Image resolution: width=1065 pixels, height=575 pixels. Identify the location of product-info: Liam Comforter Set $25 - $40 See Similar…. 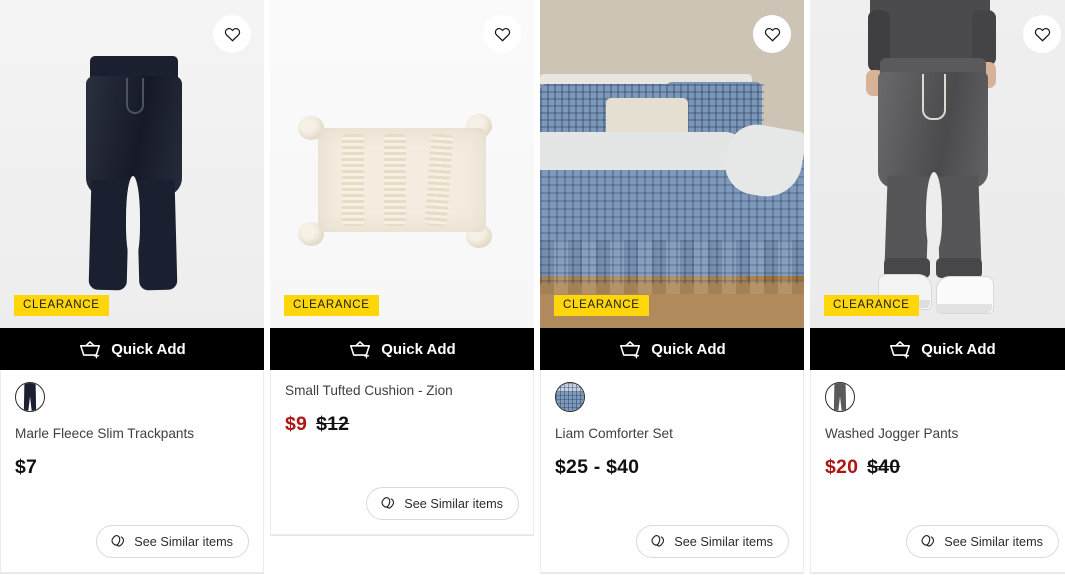
(672, 471).